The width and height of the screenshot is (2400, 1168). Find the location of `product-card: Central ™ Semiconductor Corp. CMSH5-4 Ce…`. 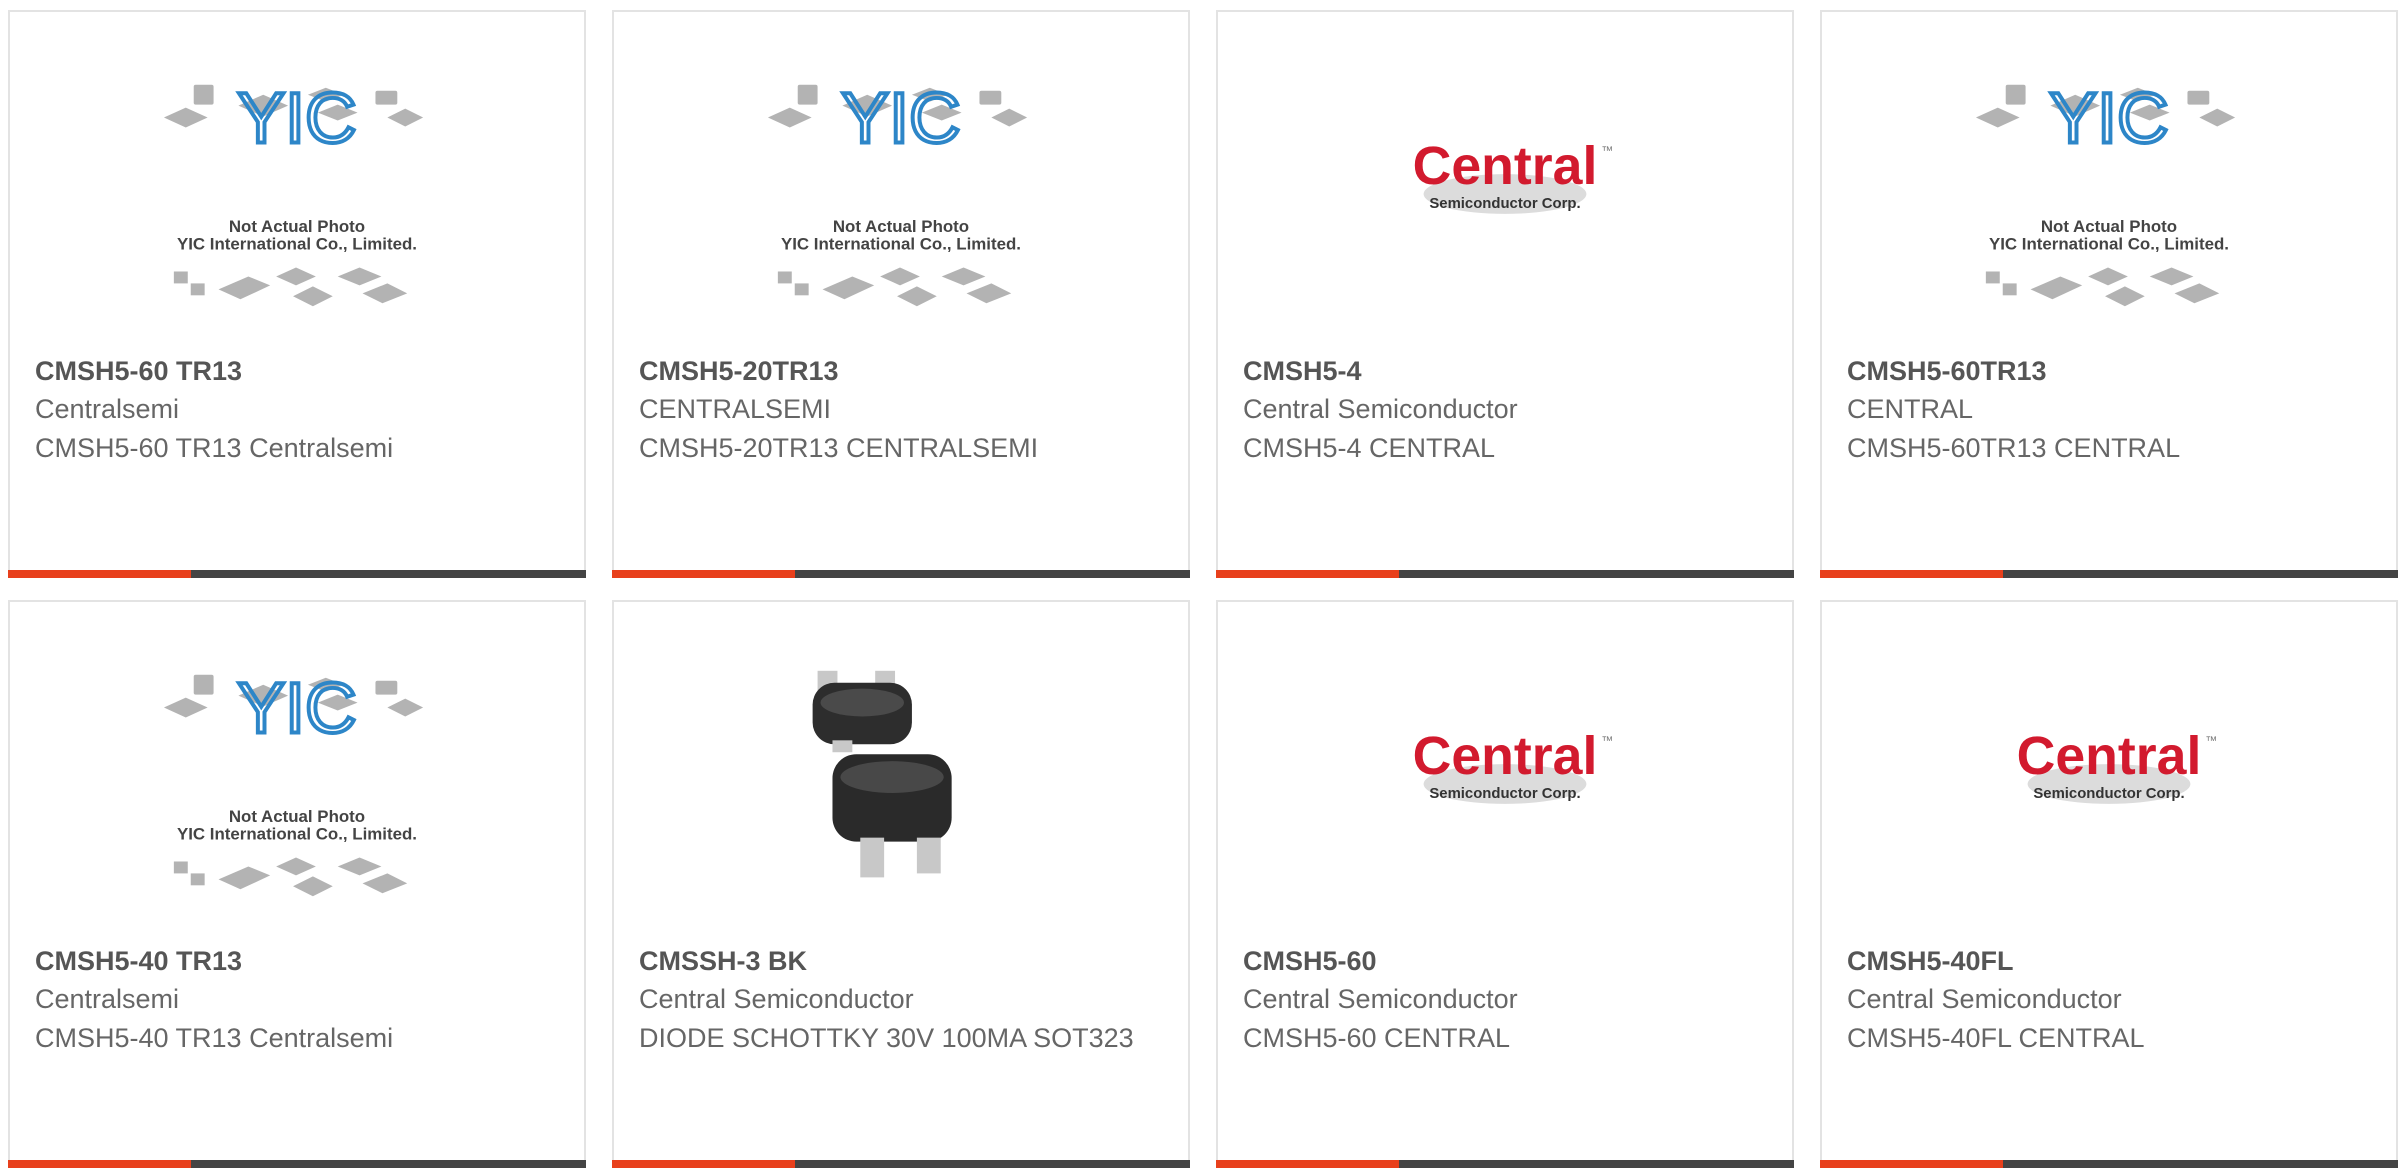

product-card: Central ™ Semiconductor Corp. CMSH5-4 Ce… is located at coordinates (1505, 294).